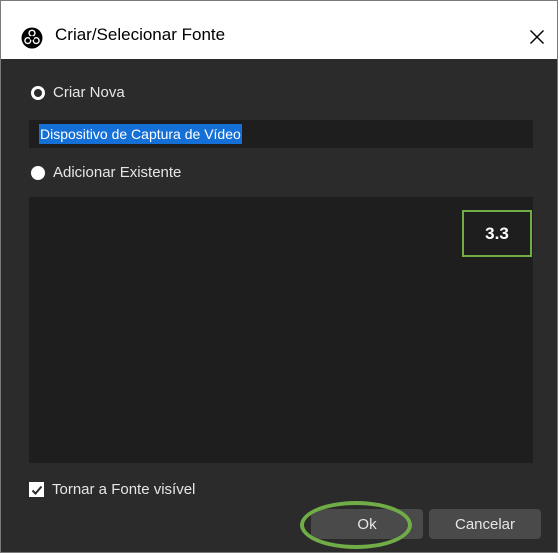  I want to click on checkmark-icon, so click(36, 490).